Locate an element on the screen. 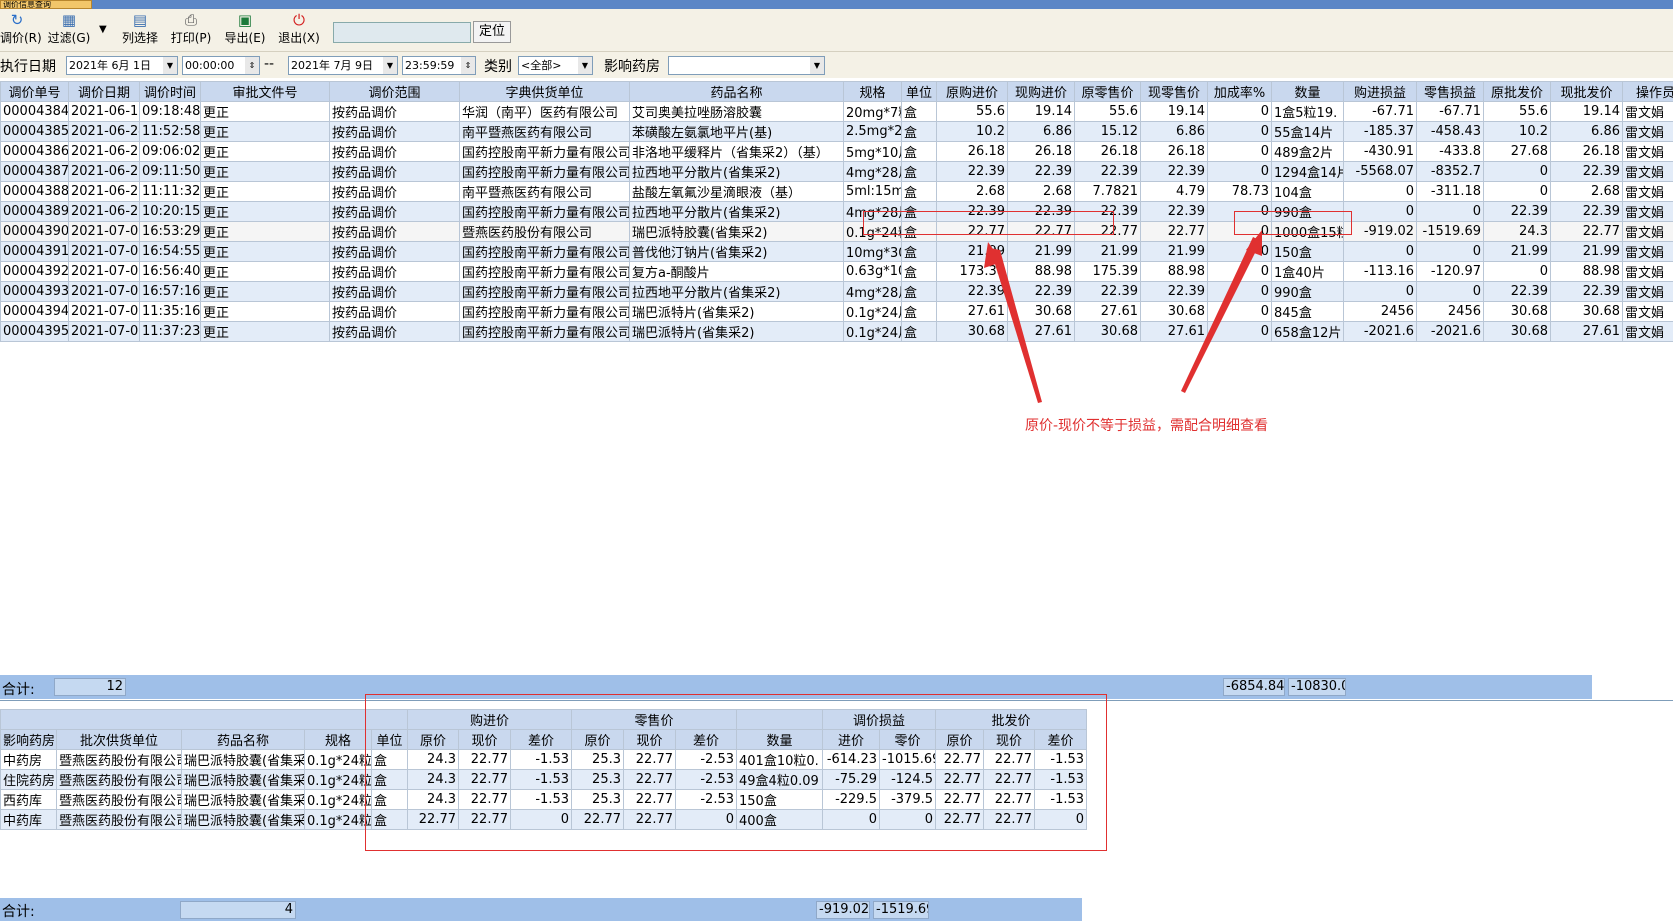 Image resolution: width=1673 pixels, height=921 pixels. summary-purchase-loss: -6854.84 is located at coordinates (1254, 687).